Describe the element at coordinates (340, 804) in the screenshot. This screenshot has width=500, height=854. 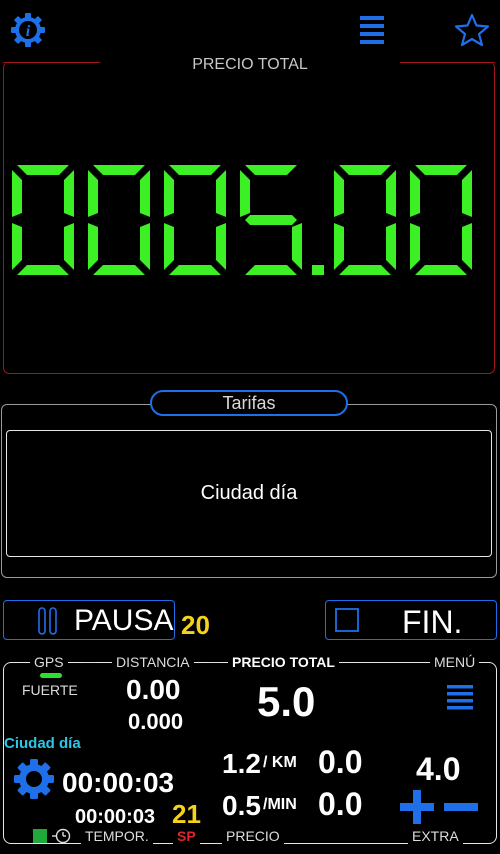
I see `rate-min-total: 0.0` at that location.